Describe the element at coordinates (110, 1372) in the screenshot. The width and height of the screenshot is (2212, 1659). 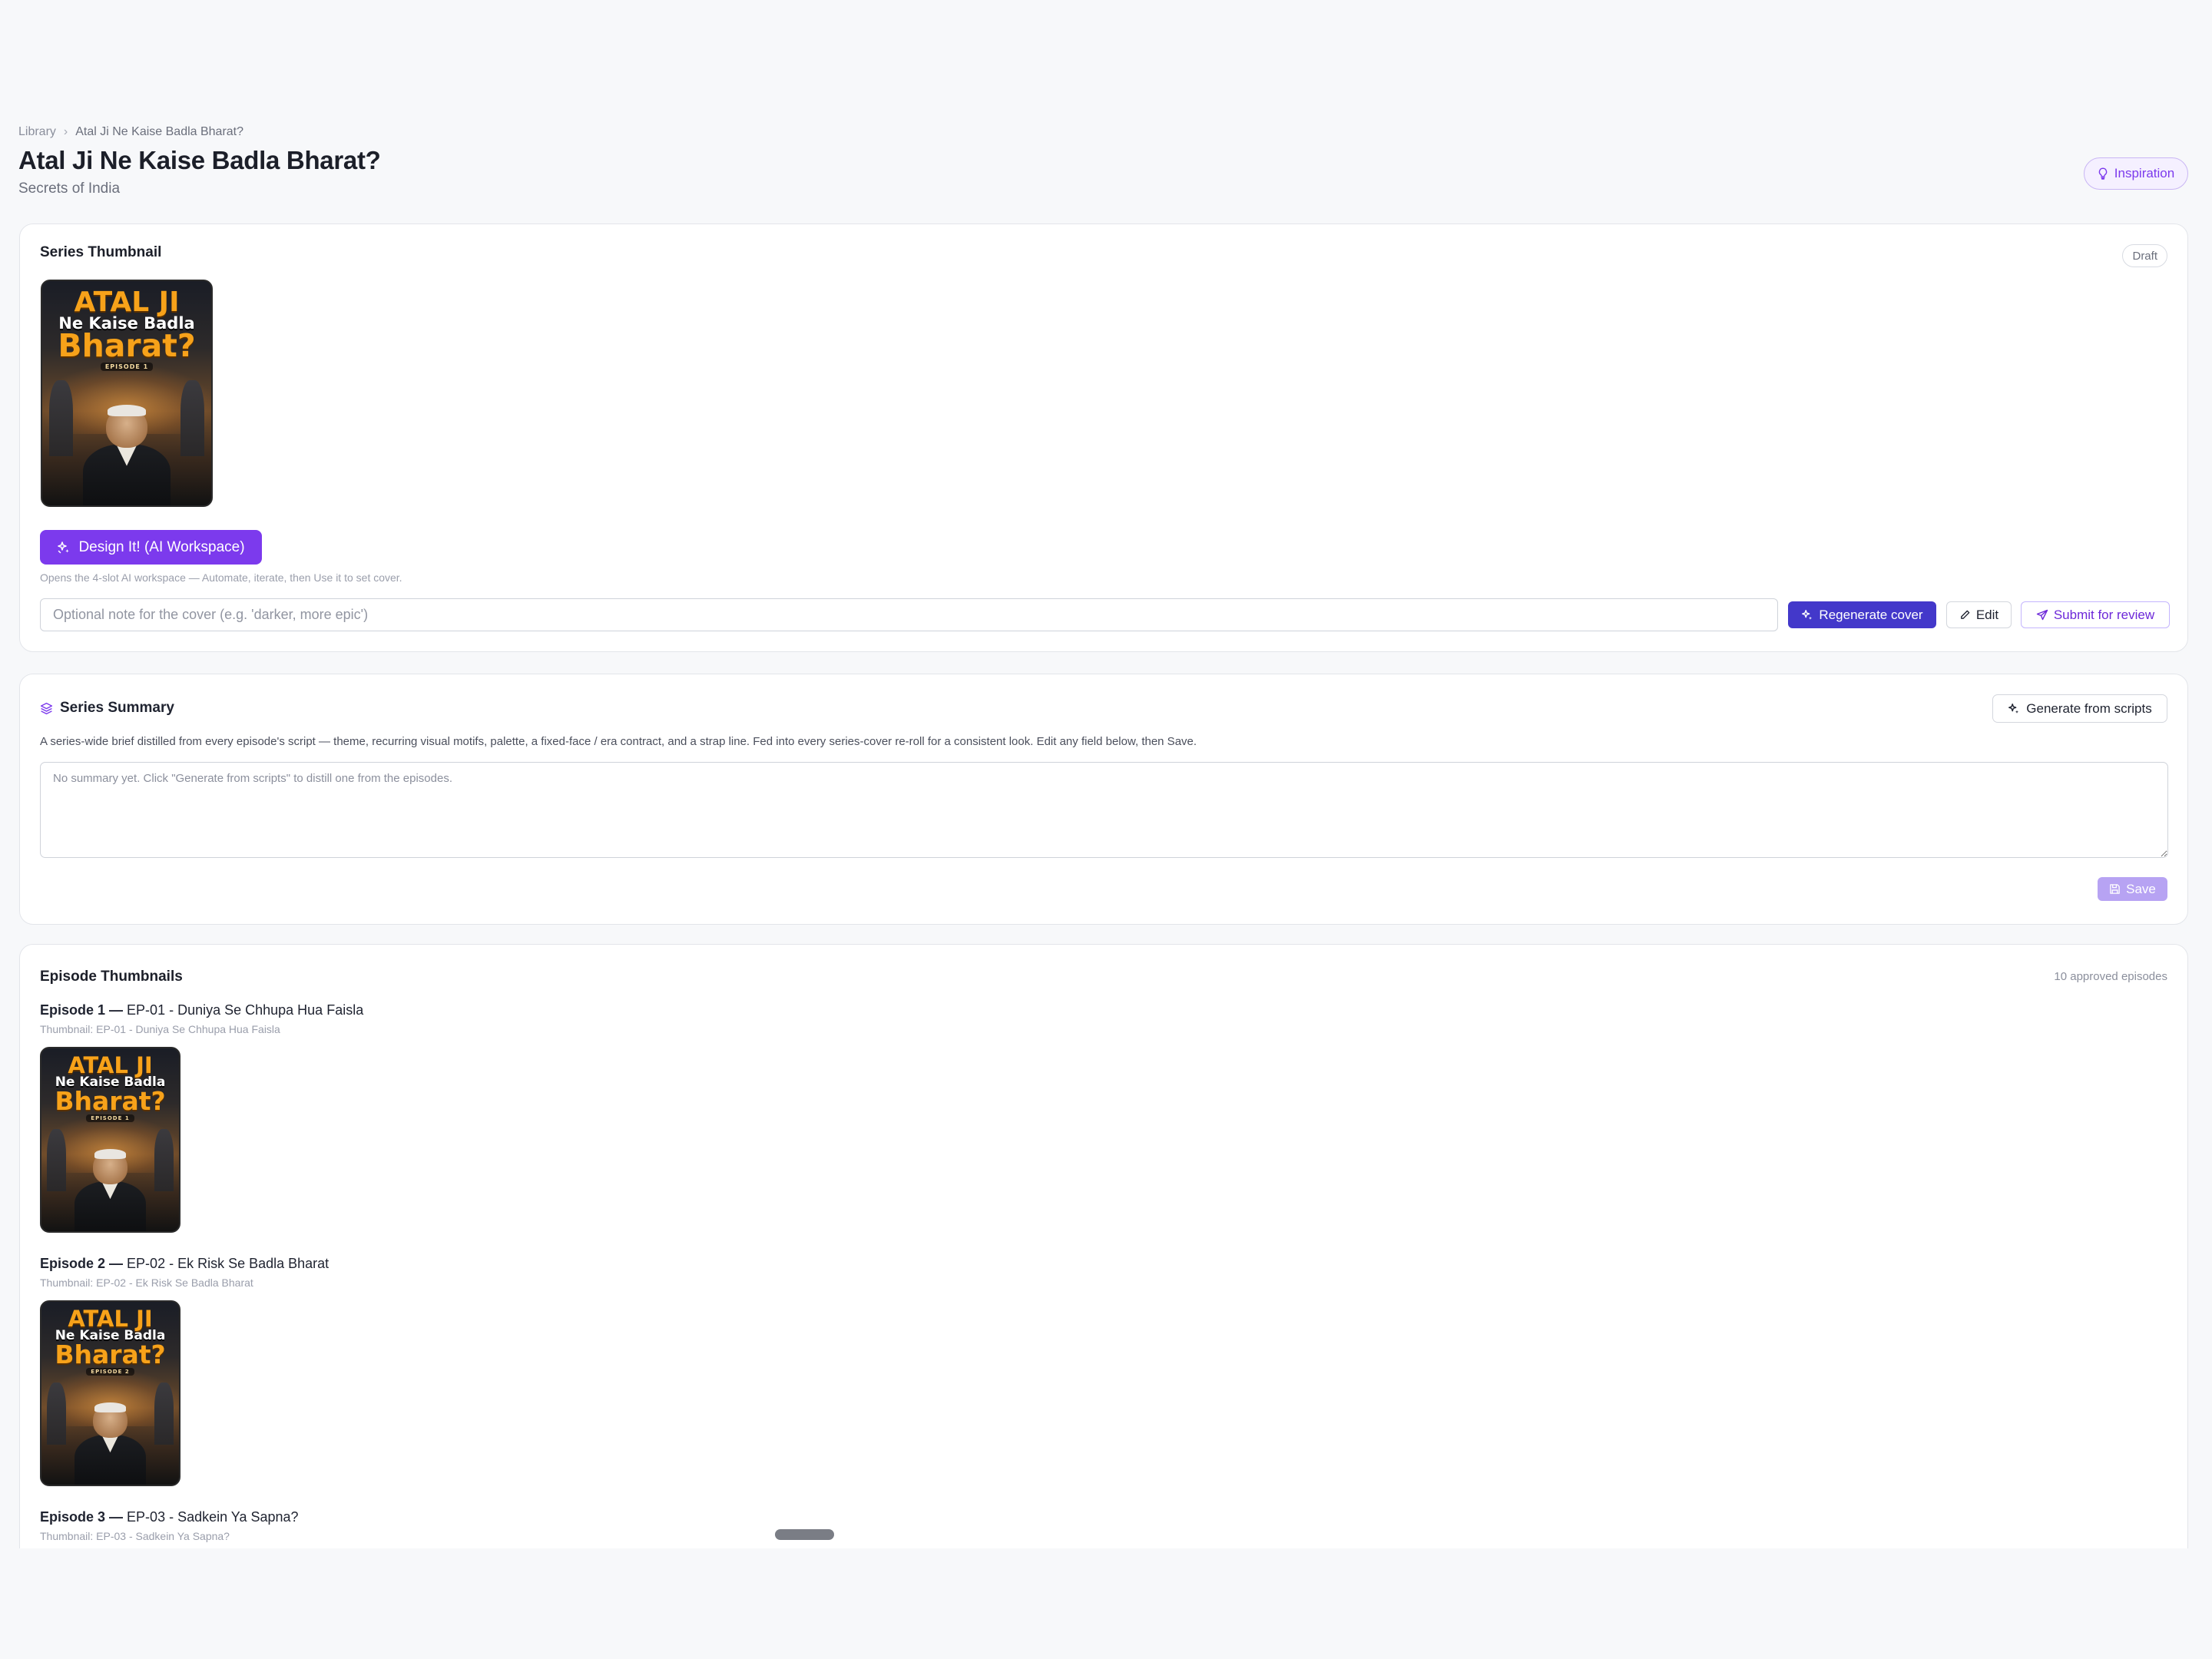
I see `cover-episode-label: EPISODE 2` at that location.